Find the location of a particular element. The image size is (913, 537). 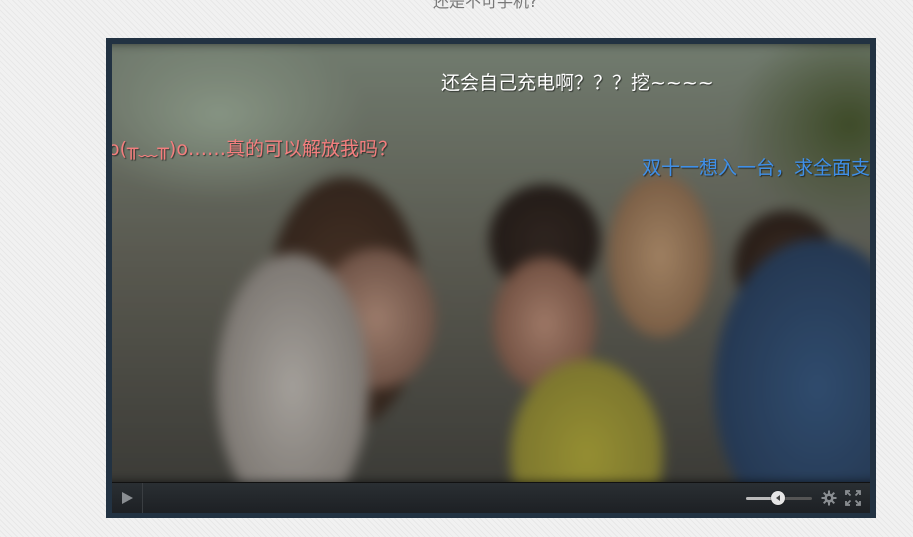

danmaku-comment-2: o(╥﹏╥)o……真的可以解放我吗？ is located at coordinates (254, 149).